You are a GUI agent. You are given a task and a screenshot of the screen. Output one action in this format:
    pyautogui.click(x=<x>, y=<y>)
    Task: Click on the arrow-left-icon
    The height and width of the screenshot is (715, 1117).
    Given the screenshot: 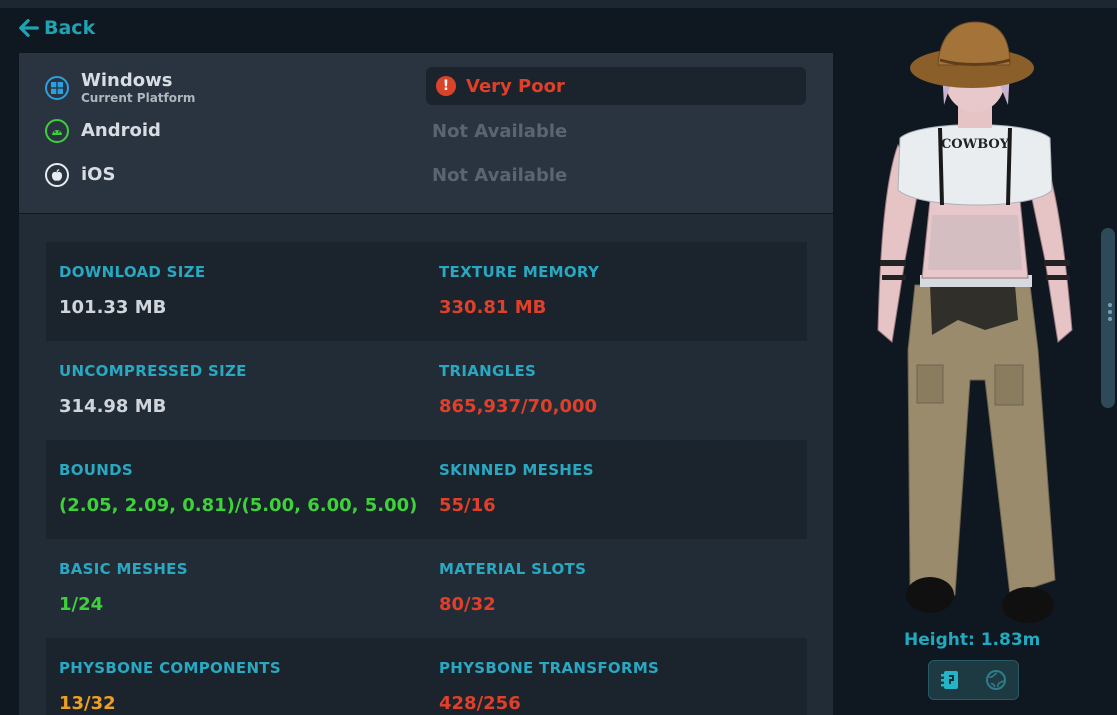 What is the action you would take?
    pyautogui.click(x=29, y=28)
    